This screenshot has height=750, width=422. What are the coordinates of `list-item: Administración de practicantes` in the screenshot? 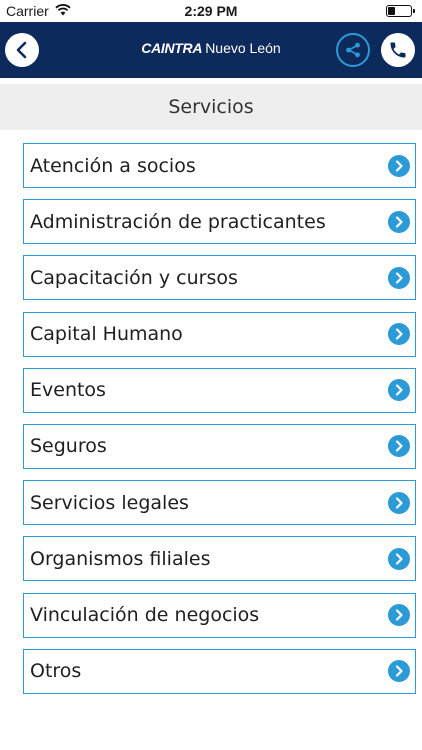 It's located at (219, 222).